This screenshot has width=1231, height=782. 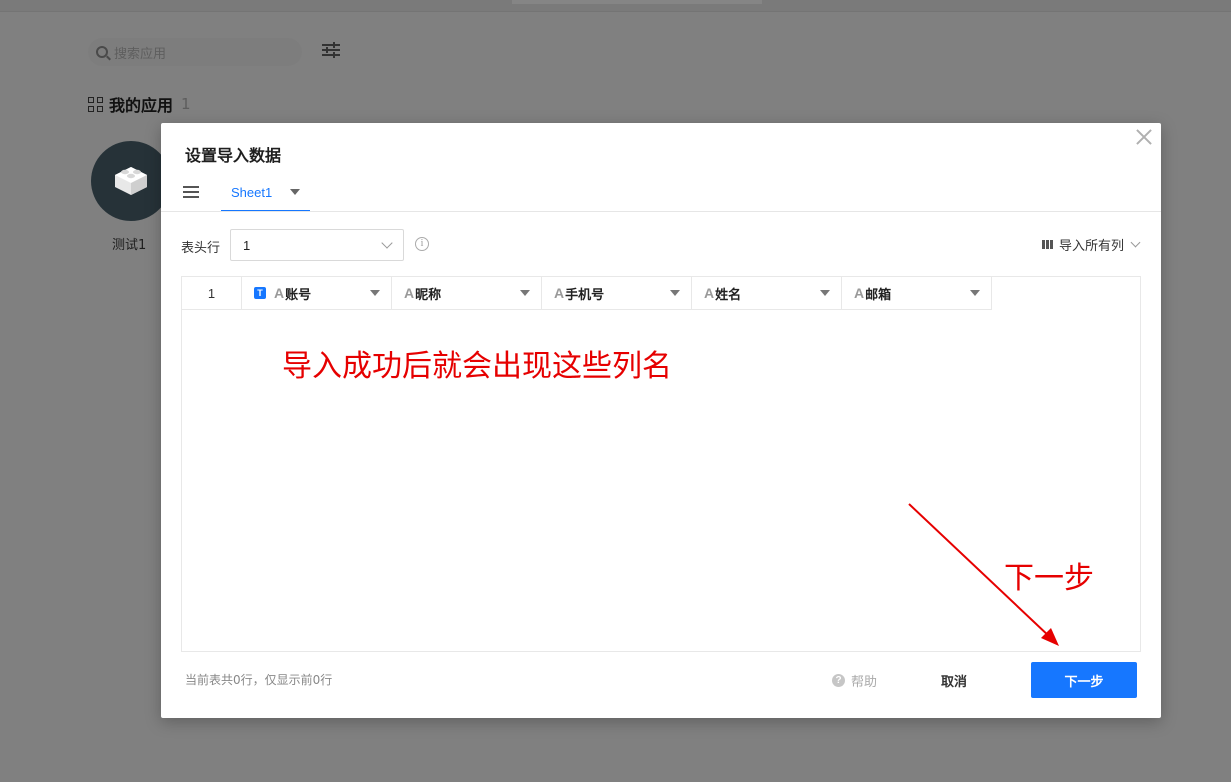 I want to click on column-header-phone: A 手机号, so click(x=617, y=293).